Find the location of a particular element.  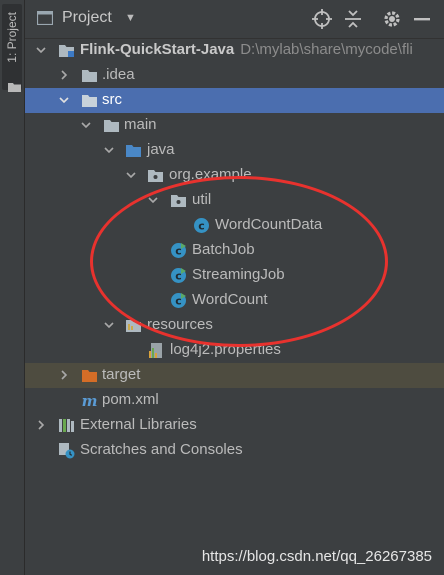

folder-label-target: target is located at coordinates (121, 374).